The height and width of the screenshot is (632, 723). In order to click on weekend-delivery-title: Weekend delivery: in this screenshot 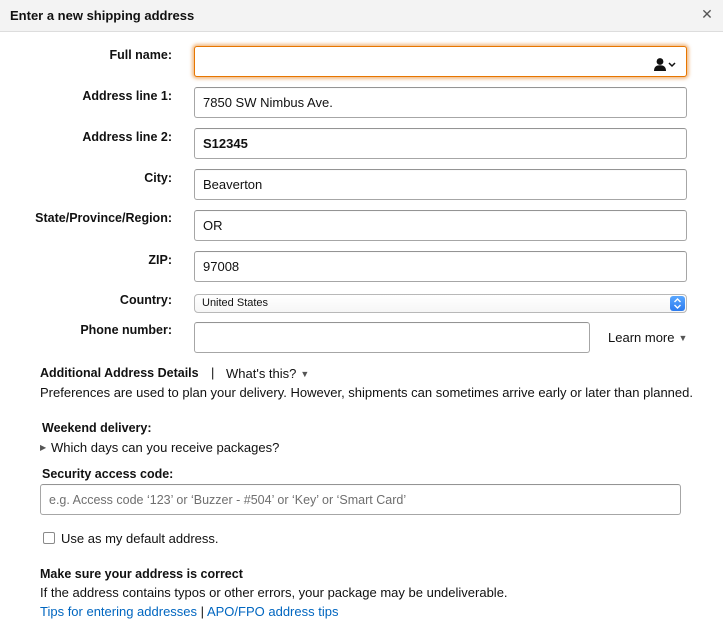, I will do `click(97, 428)`.